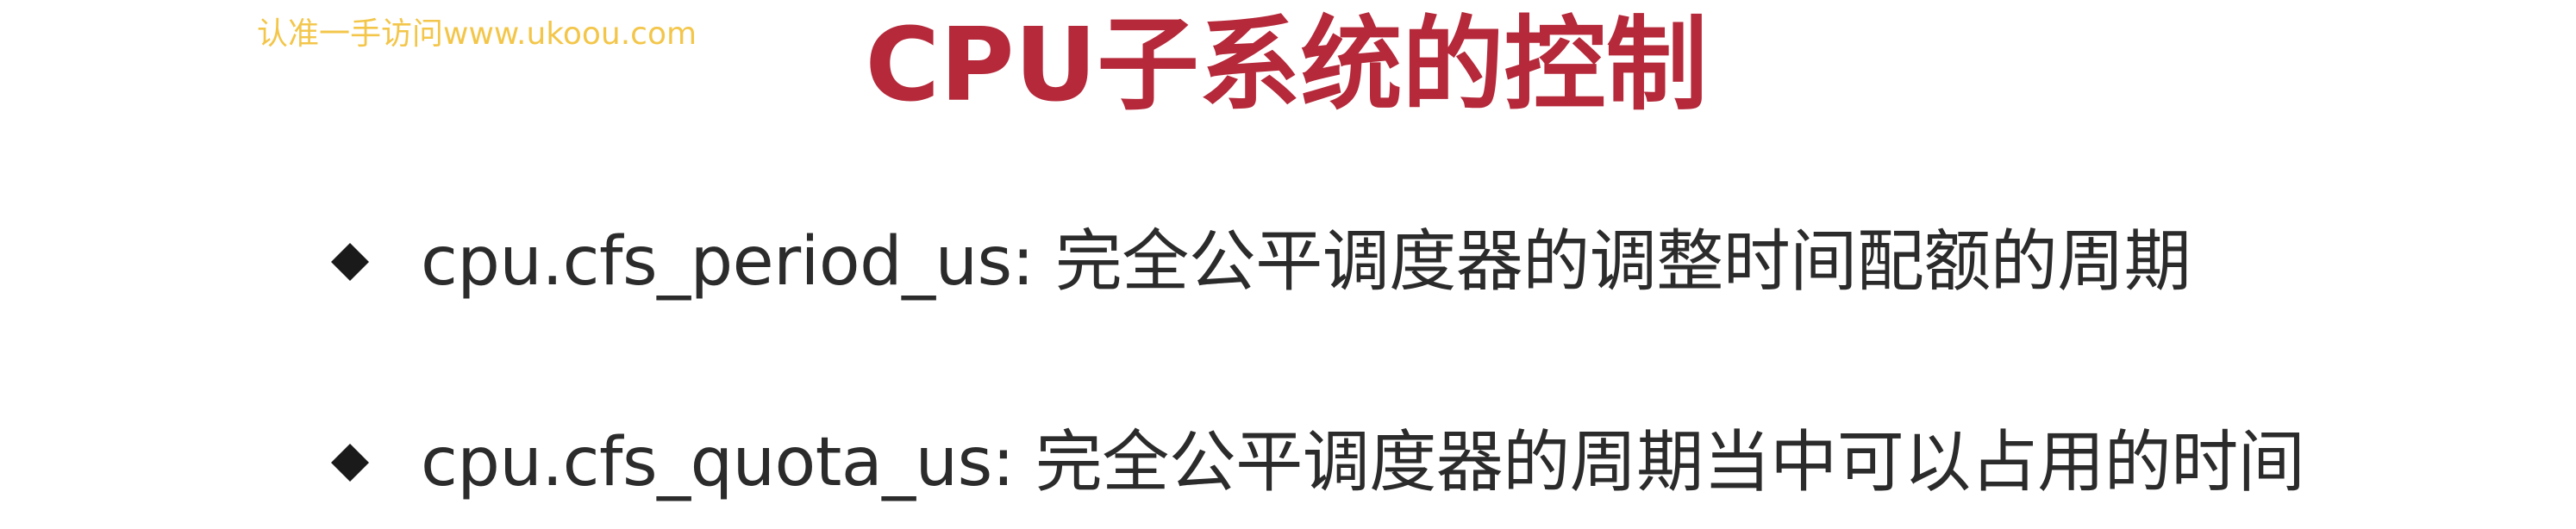  I want to click on bullet-item-quota: cpu.cfs_quota_us: 完全公平调度器的周期当中可以占用的时间, so click(1317, 463).